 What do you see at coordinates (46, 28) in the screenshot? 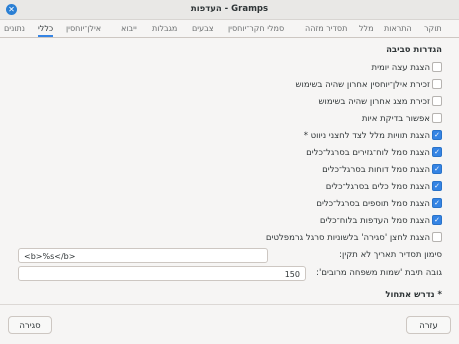
I see `tab-general: כללי` at bounding box center [46, 28].